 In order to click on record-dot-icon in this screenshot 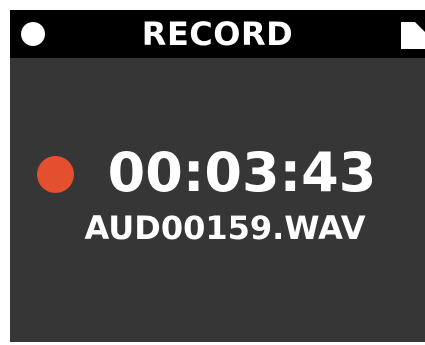, I will do `click(55, 174)`.